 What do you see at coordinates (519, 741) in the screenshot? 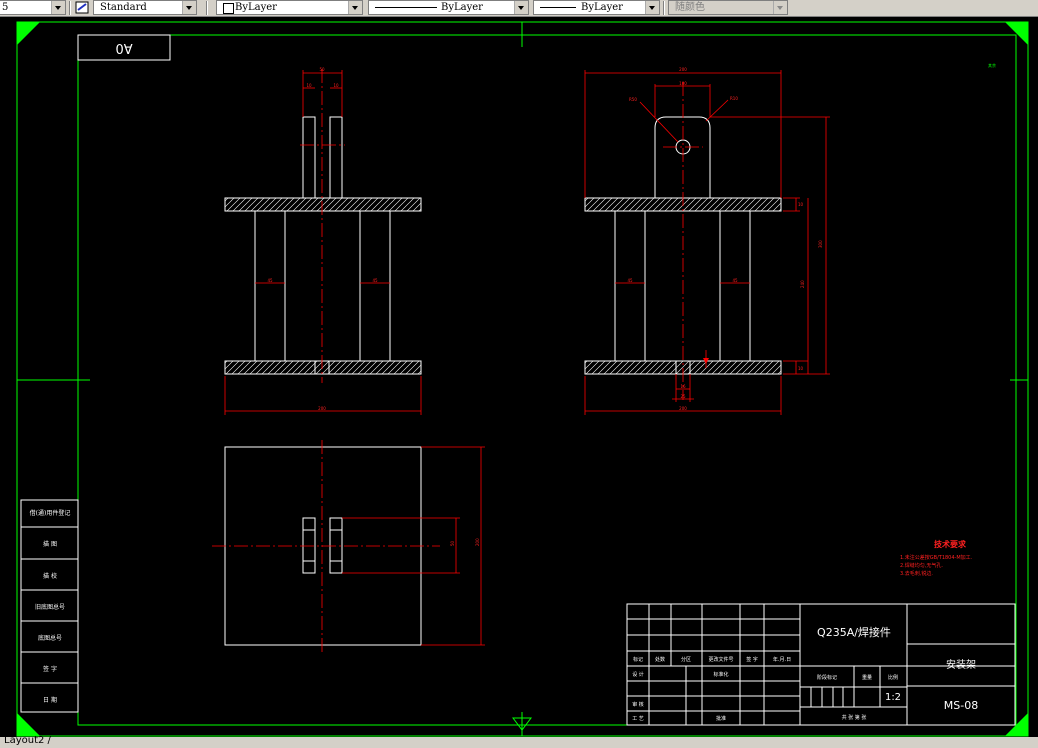
I see `layout-tab-strip: Layout2 /` at bounding box center [519, 741].